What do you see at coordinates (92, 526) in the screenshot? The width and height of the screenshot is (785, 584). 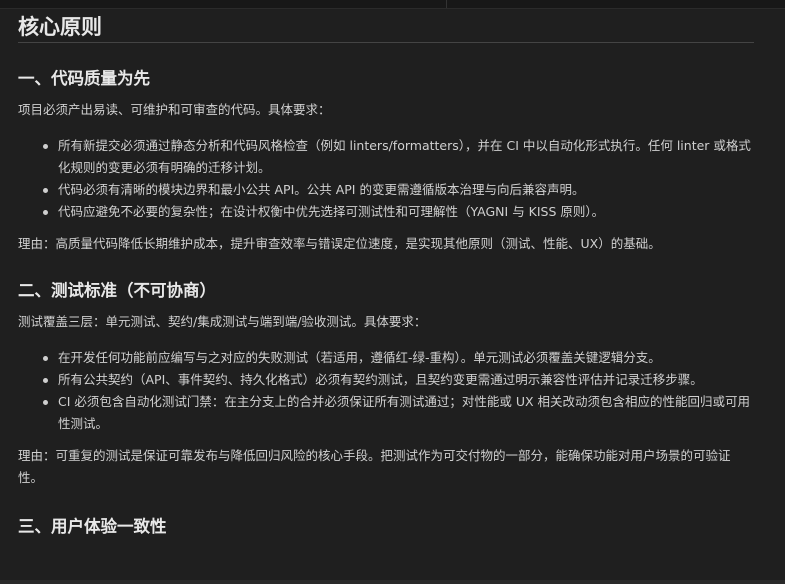 I see `section-heading-ux-consistency: 三、用户体验一致性` at bounding box center [92, 526].